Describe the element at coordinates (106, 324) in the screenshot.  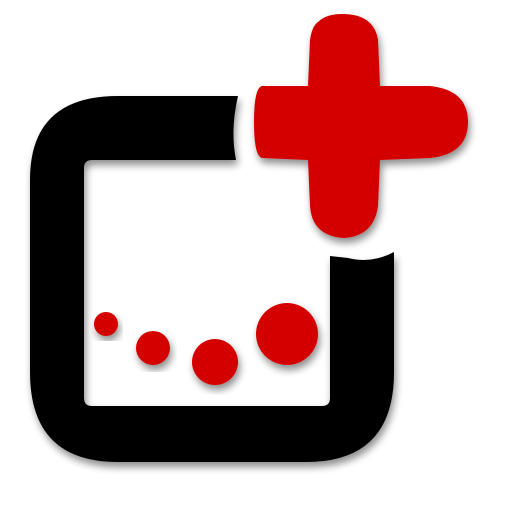
I see `dot-small-icon` at that location.